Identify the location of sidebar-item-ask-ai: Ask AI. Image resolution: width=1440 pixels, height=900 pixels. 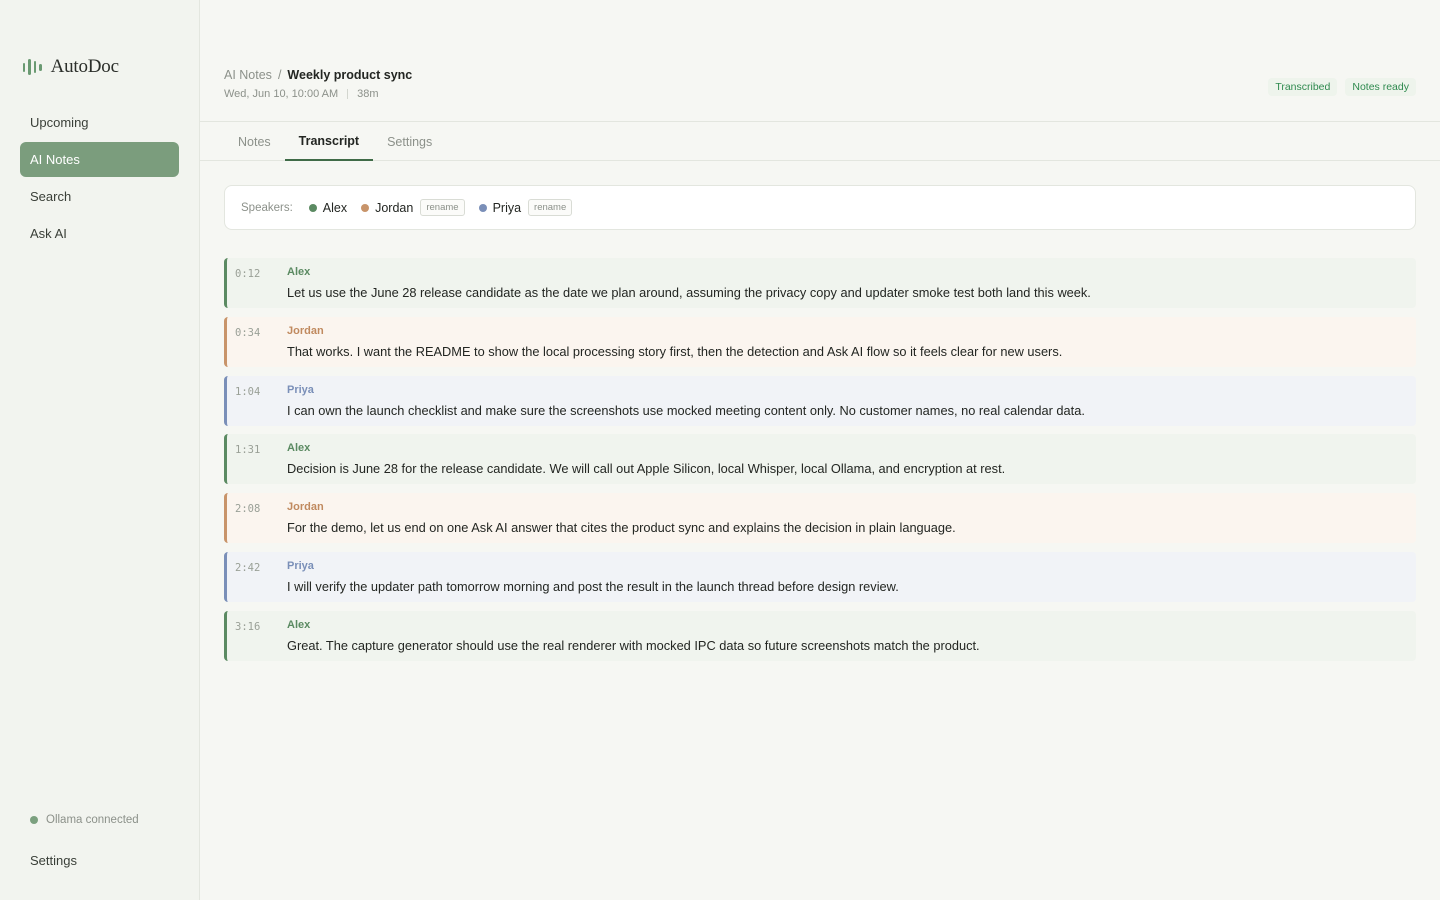
(99, 233).